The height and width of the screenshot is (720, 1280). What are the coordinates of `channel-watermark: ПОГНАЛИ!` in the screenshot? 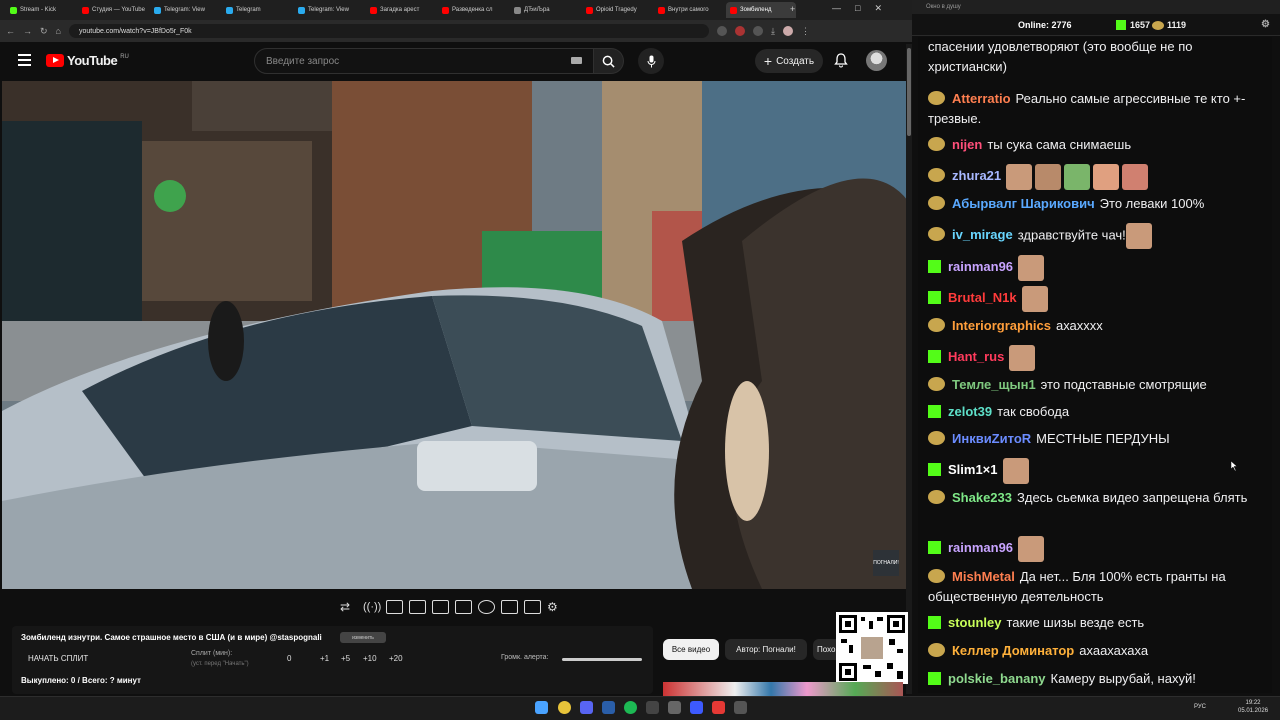 It's located at (886, 563).